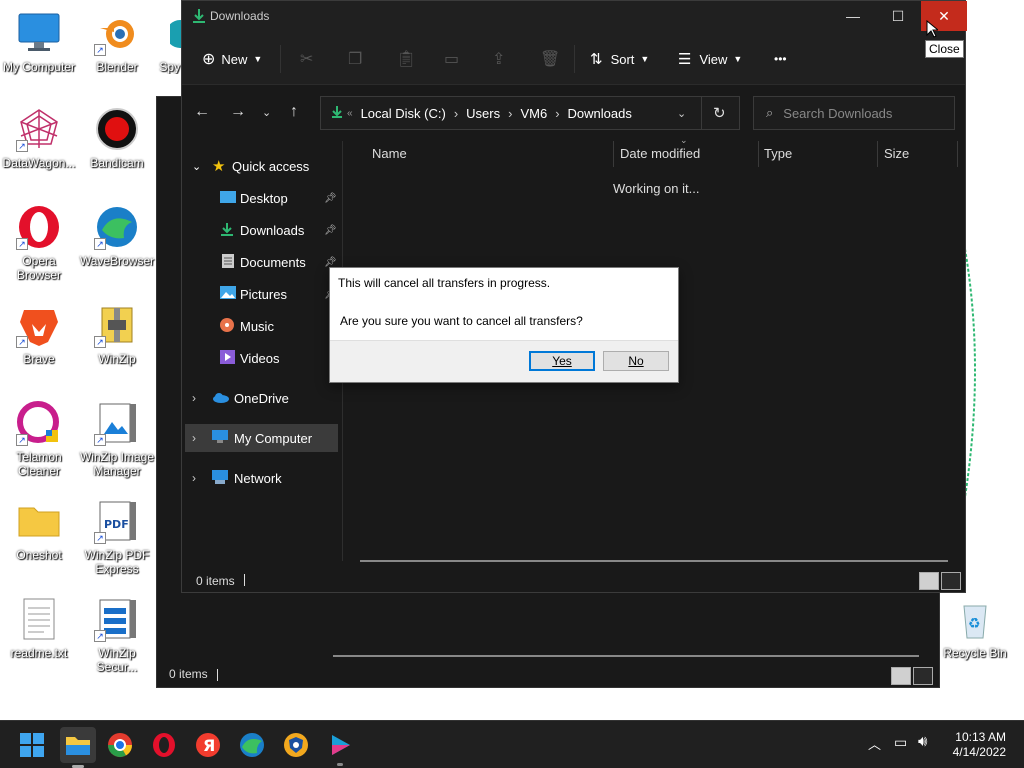 The height and width of the screenshot is (768, 1024). I want to click on maximize-button: ☐, so click(898, 16).